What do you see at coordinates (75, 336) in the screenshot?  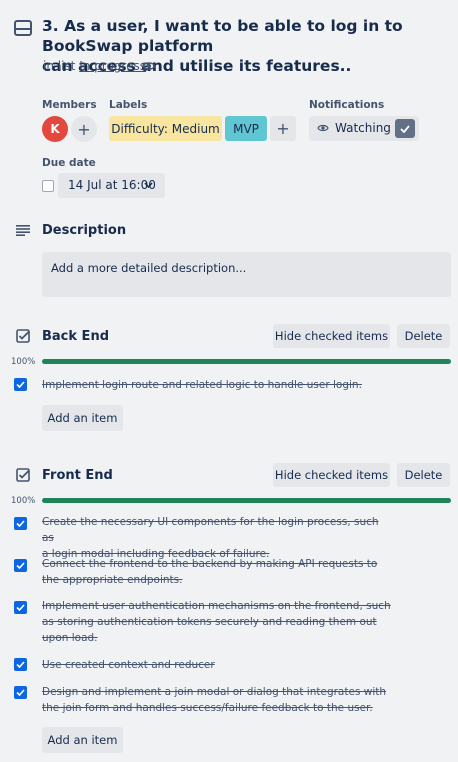 I see `checklist-title: Back End` at bounding box center [75, 336].